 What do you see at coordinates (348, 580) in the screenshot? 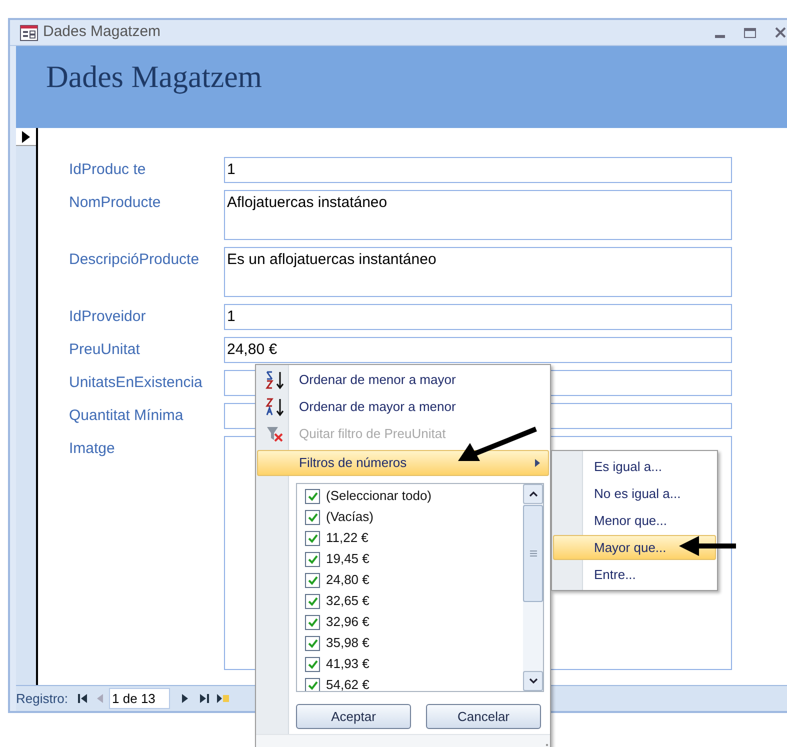
I see `value-label: 24,80 €` at bounding box center [348, 580].